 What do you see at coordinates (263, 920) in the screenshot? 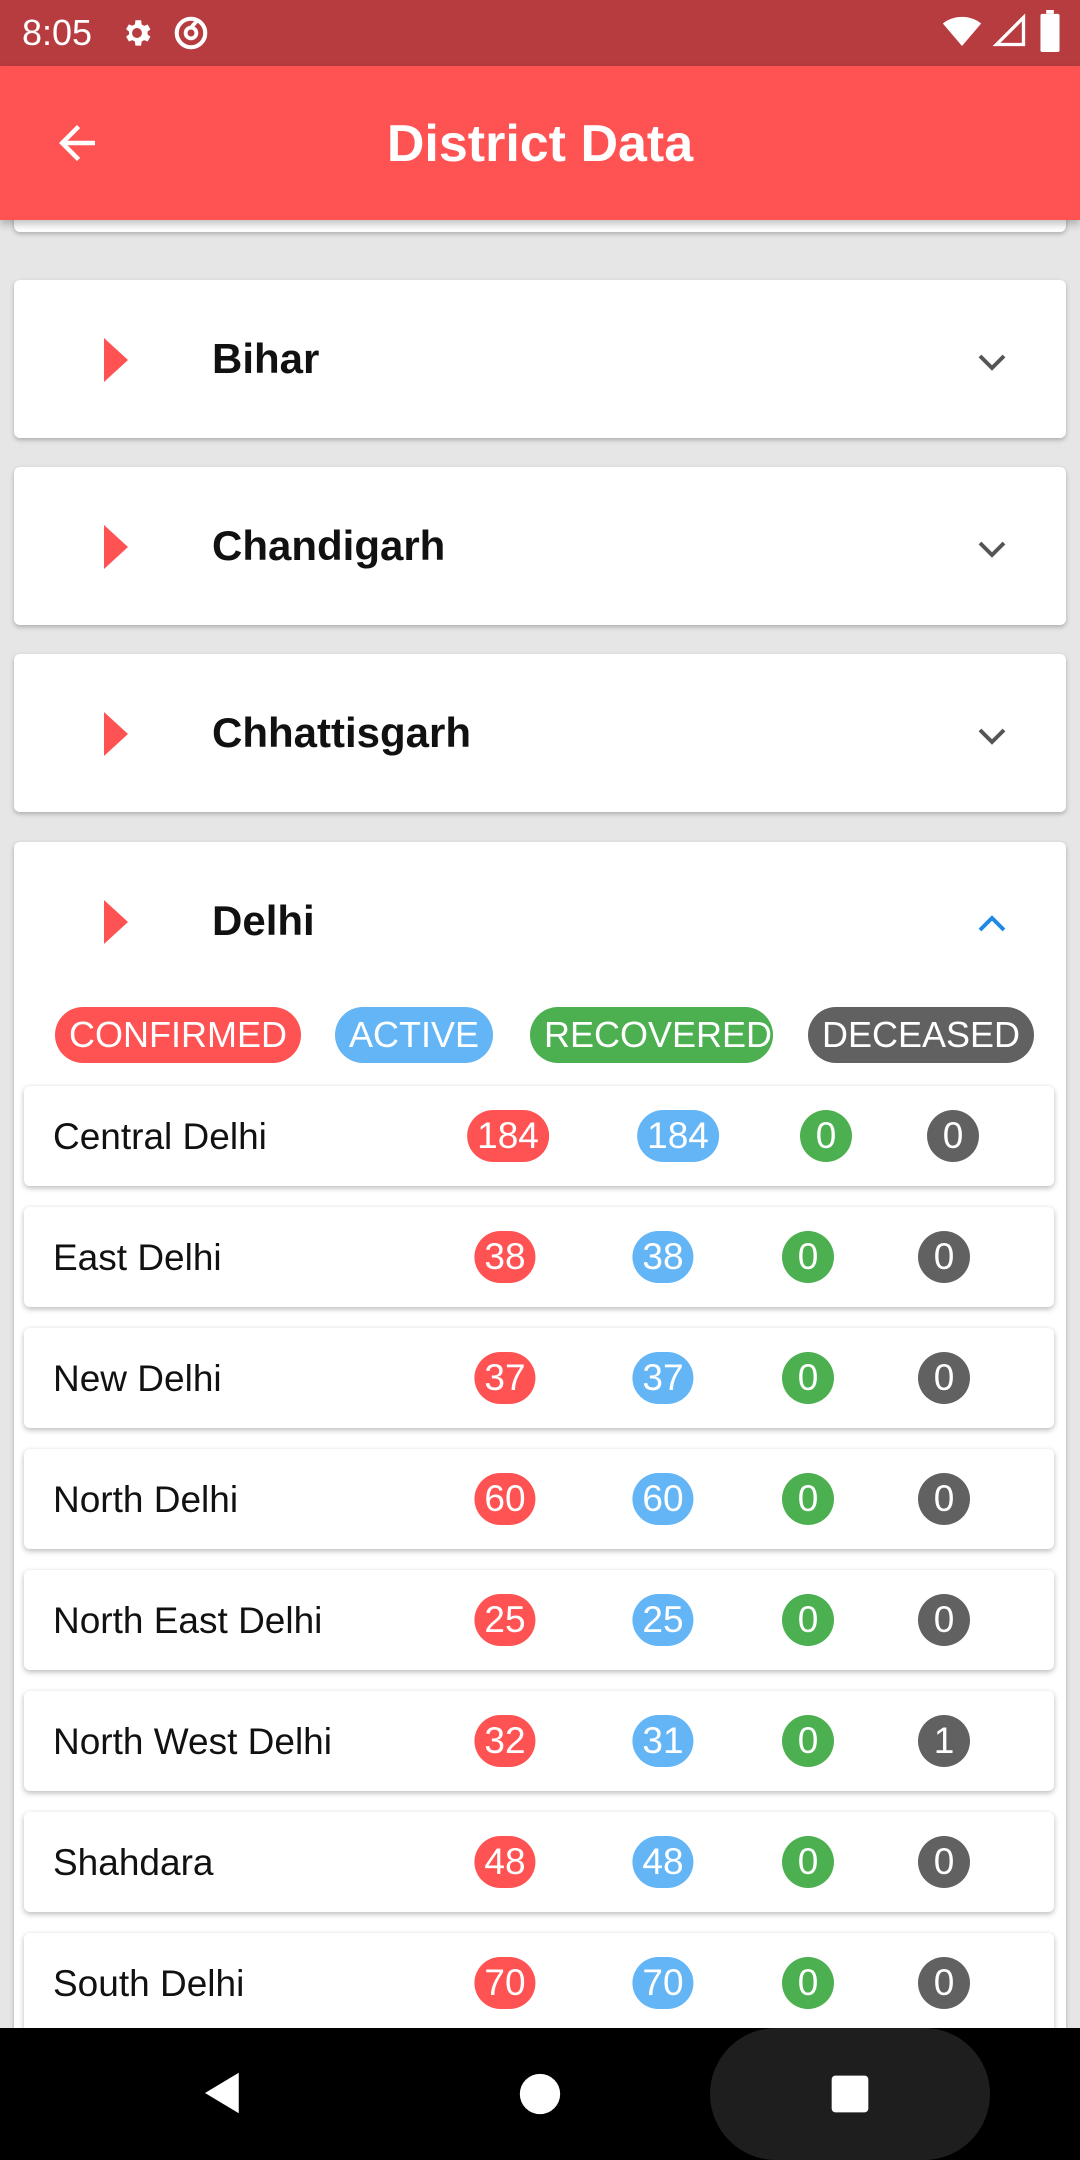
I see `state-name: Delhi` at bounding box center [263, 920].